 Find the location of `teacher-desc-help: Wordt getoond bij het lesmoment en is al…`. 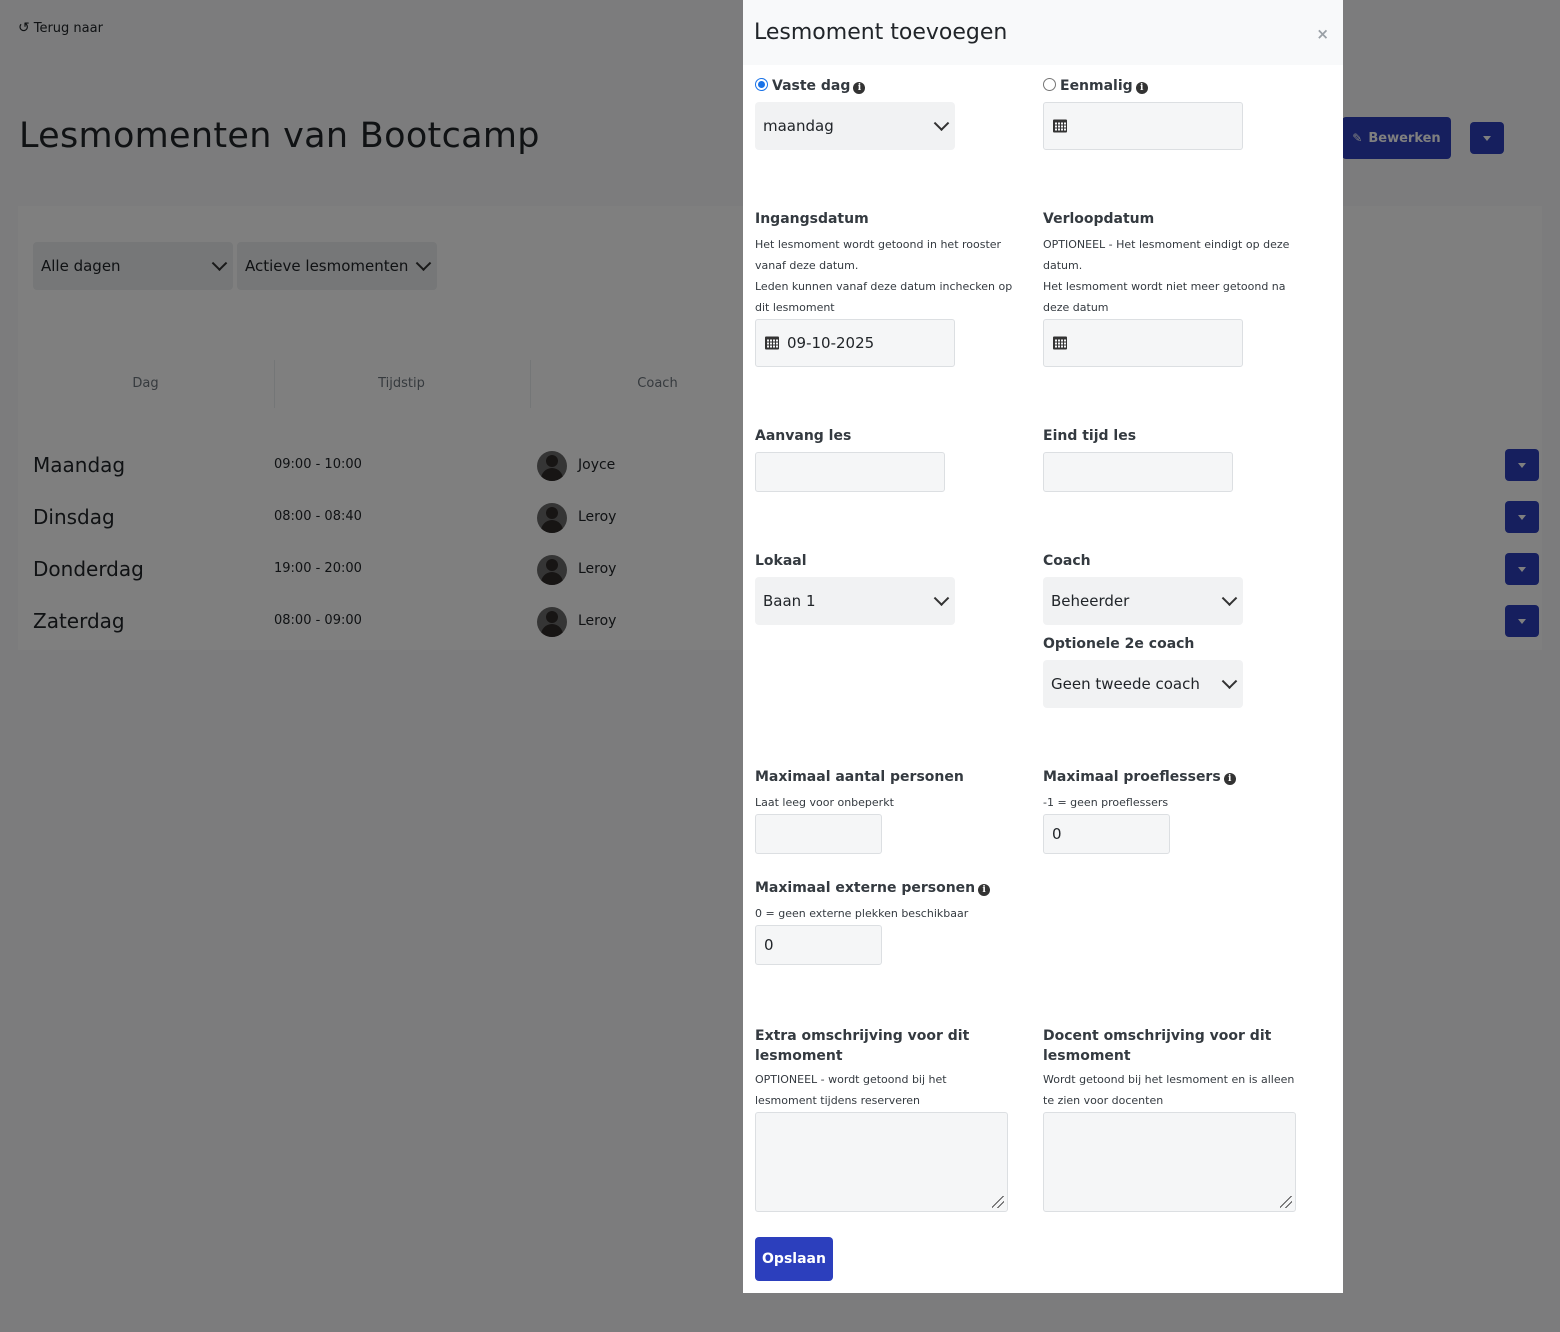

teacher-desc-help: Wordt getoond bij het lesmoment en is al… is located at coordinates (1169, 1090).